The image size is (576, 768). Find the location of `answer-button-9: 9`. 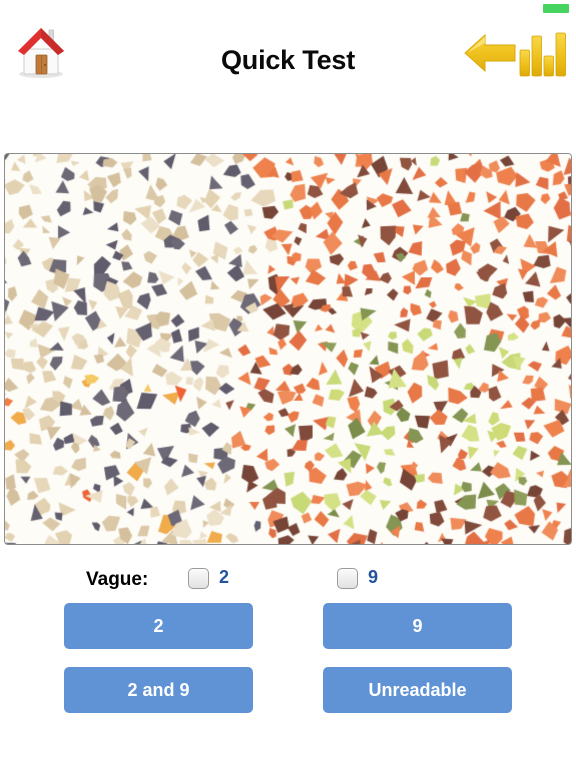

answer-button-9: 9 is located at coordinates (417, 626).